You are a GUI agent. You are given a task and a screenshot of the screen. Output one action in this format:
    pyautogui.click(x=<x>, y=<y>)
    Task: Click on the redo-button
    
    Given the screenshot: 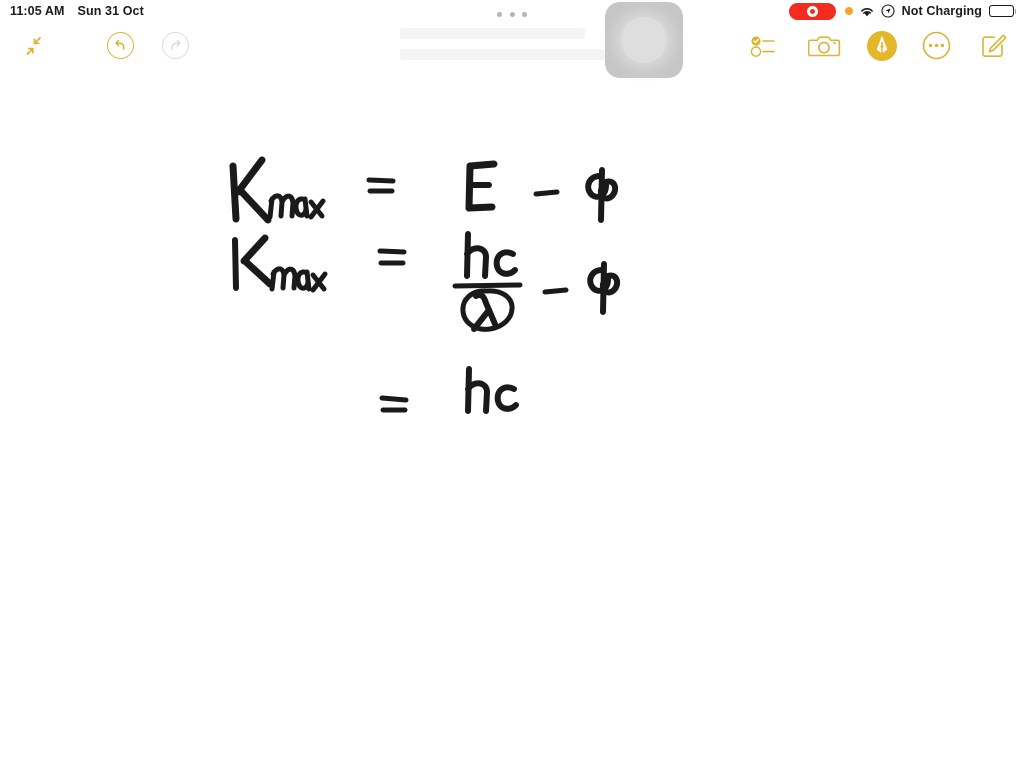 What is the action you would take?
    pyautogui.click(x=175, y=45)
    